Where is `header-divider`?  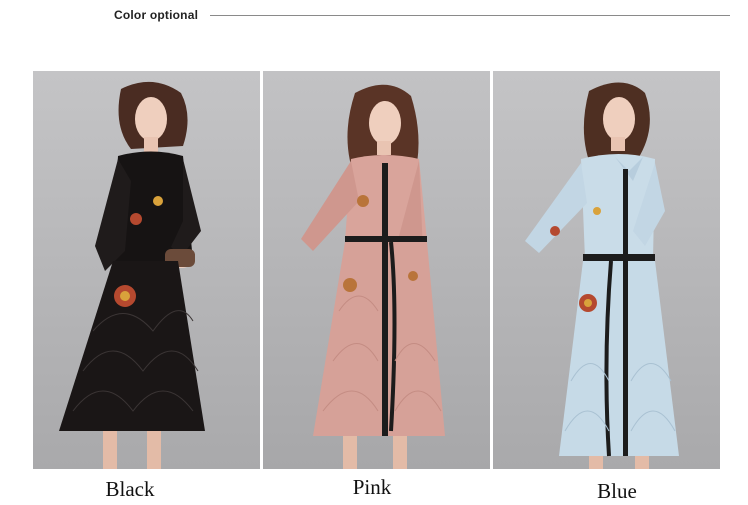
header-divider is located at coordinates (470, 15).